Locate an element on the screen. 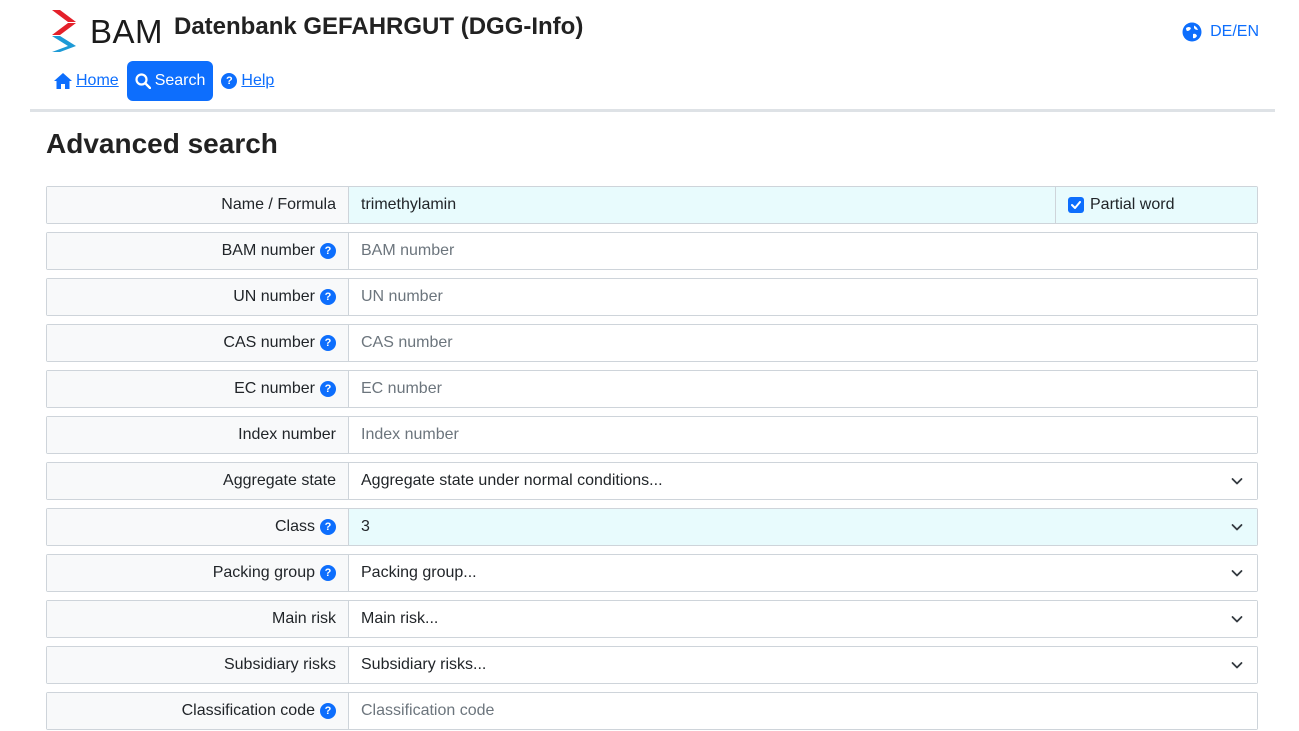 Image resolution: width=1299 pixels, height=731 pixels. row-classification-code: Classification code? is located at coordinates (652, 711).